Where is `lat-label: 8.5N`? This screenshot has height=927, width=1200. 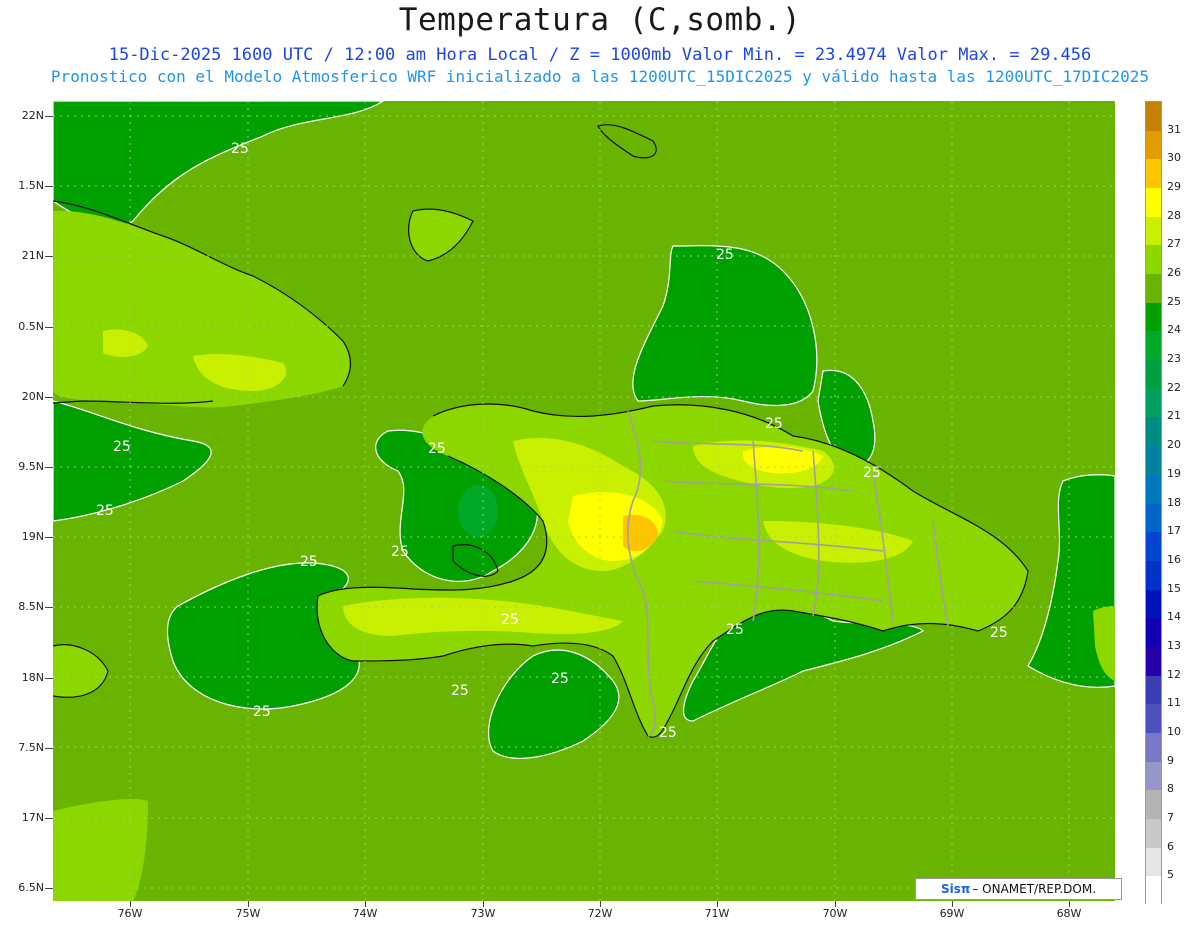 lat-label: 8.5N is located at coordinates (31, 606).